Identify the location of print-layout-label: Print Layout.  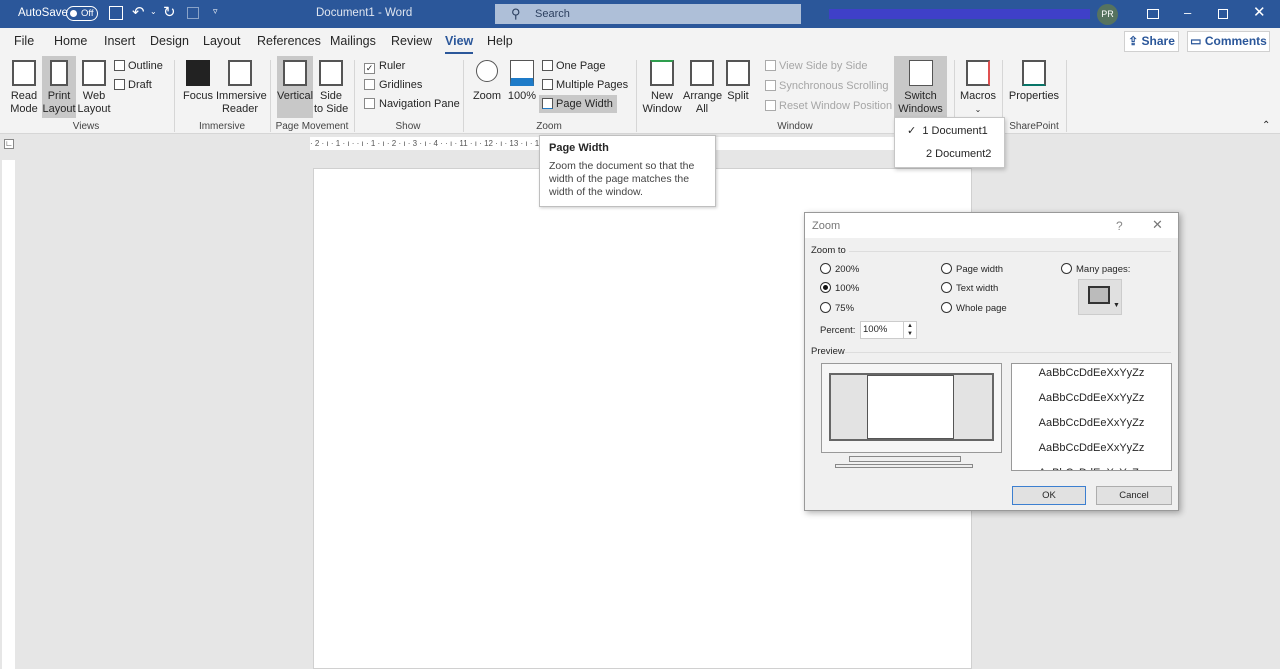
(59, 102).